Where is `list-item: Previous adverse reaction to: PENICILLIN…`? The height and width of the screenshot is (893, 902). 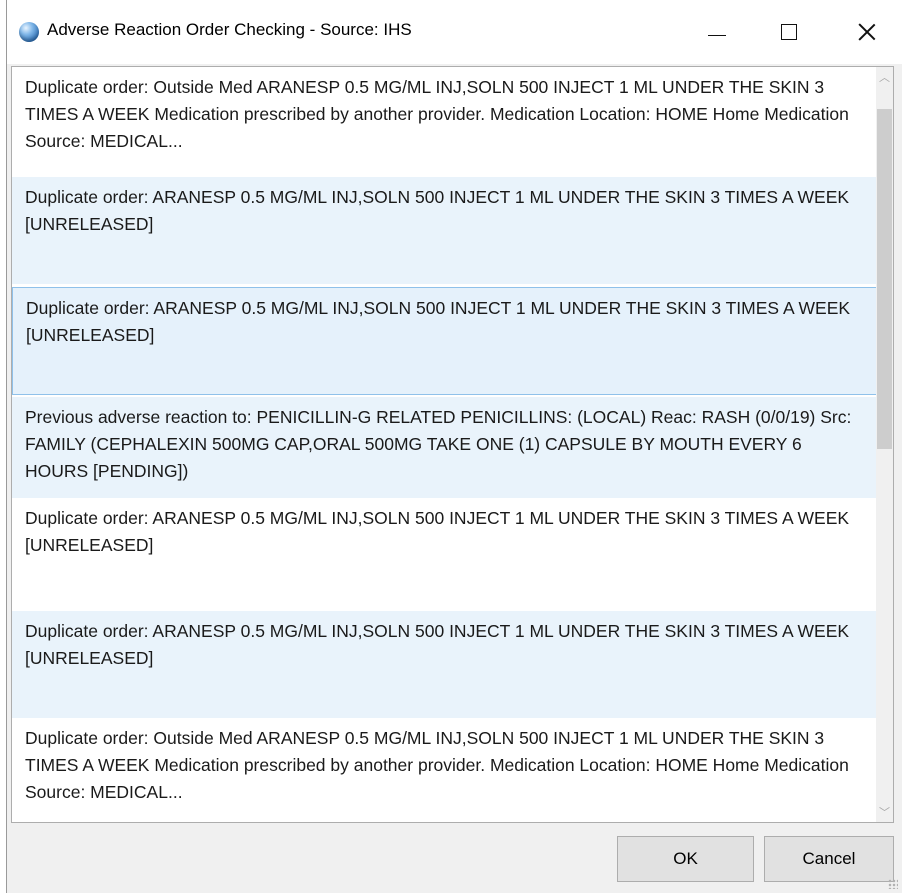
list-item: Previous adverse reaction to: PENICILLIN… is located at coordinates (445, 447).